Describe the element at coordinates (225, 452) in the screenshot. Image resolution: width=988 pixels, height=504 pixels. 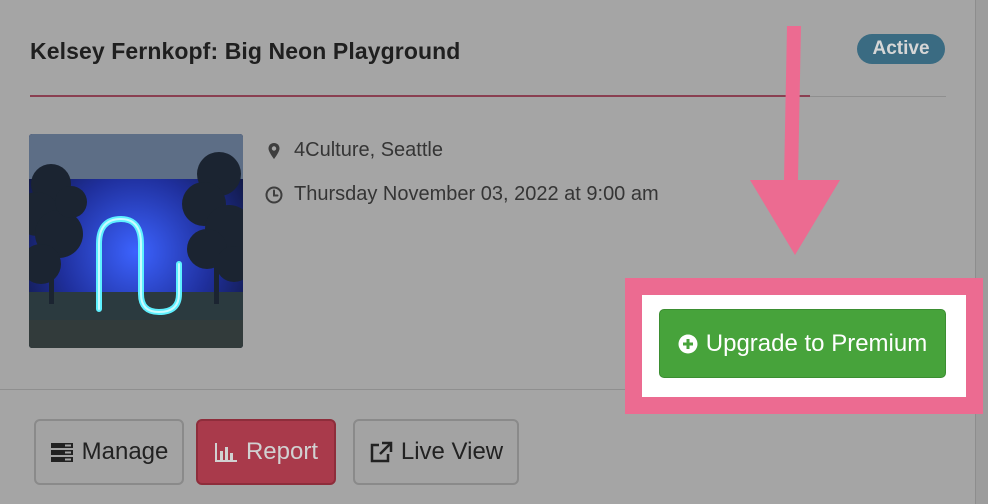
I see `bar-chart-icon` at that location.